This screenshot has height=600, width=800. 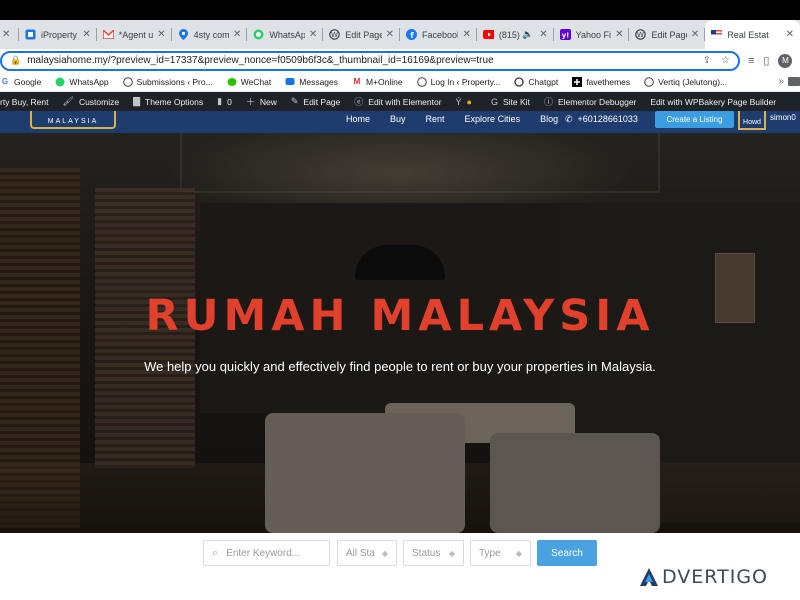 I want to click on chatgpt-icon, so click(x=519, y=81).